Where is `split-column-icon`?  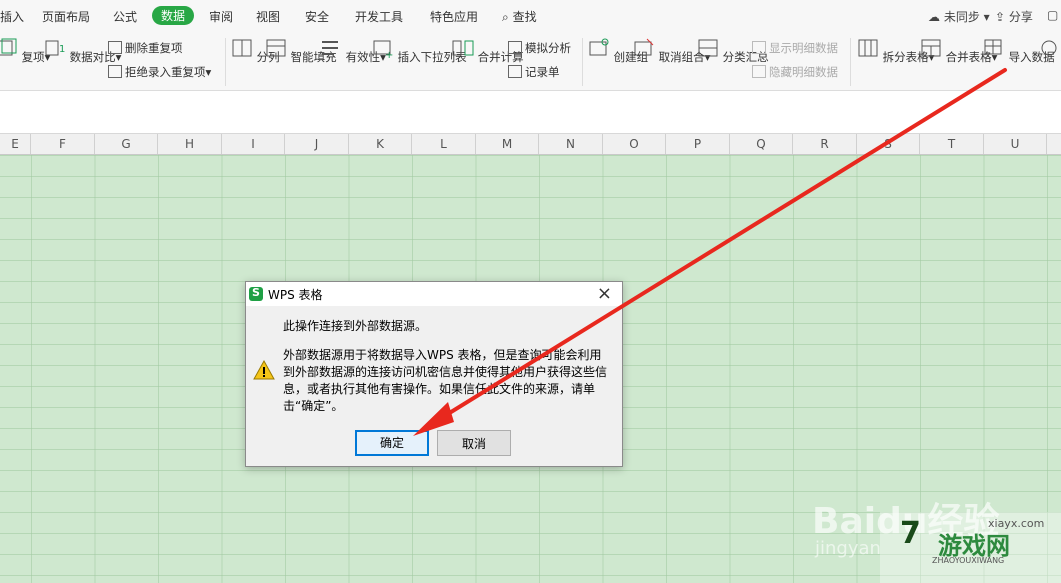 split-column-icon is located at coordinates (242, 48).